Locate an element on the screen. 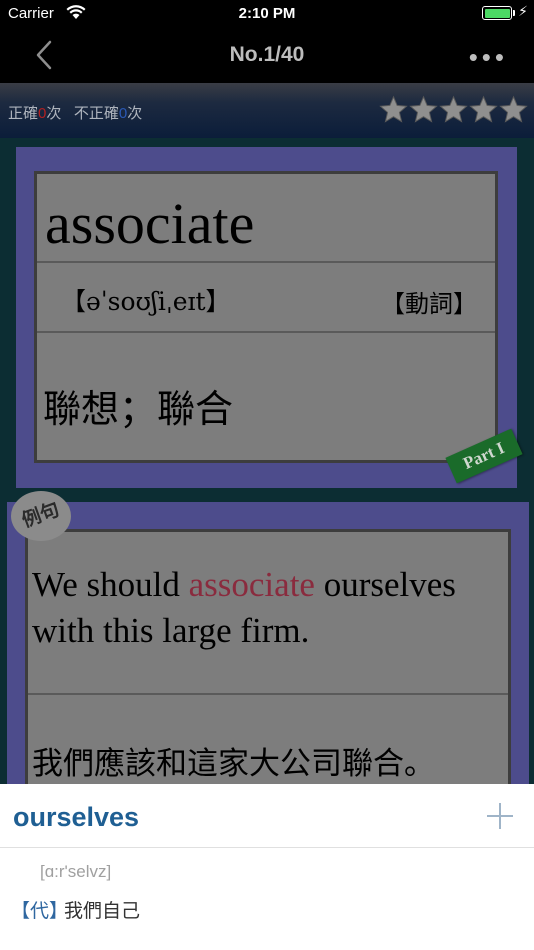 This screenshot has width=534, height=950. charging-icon: ⚡ is located at coordinates (523, 11).